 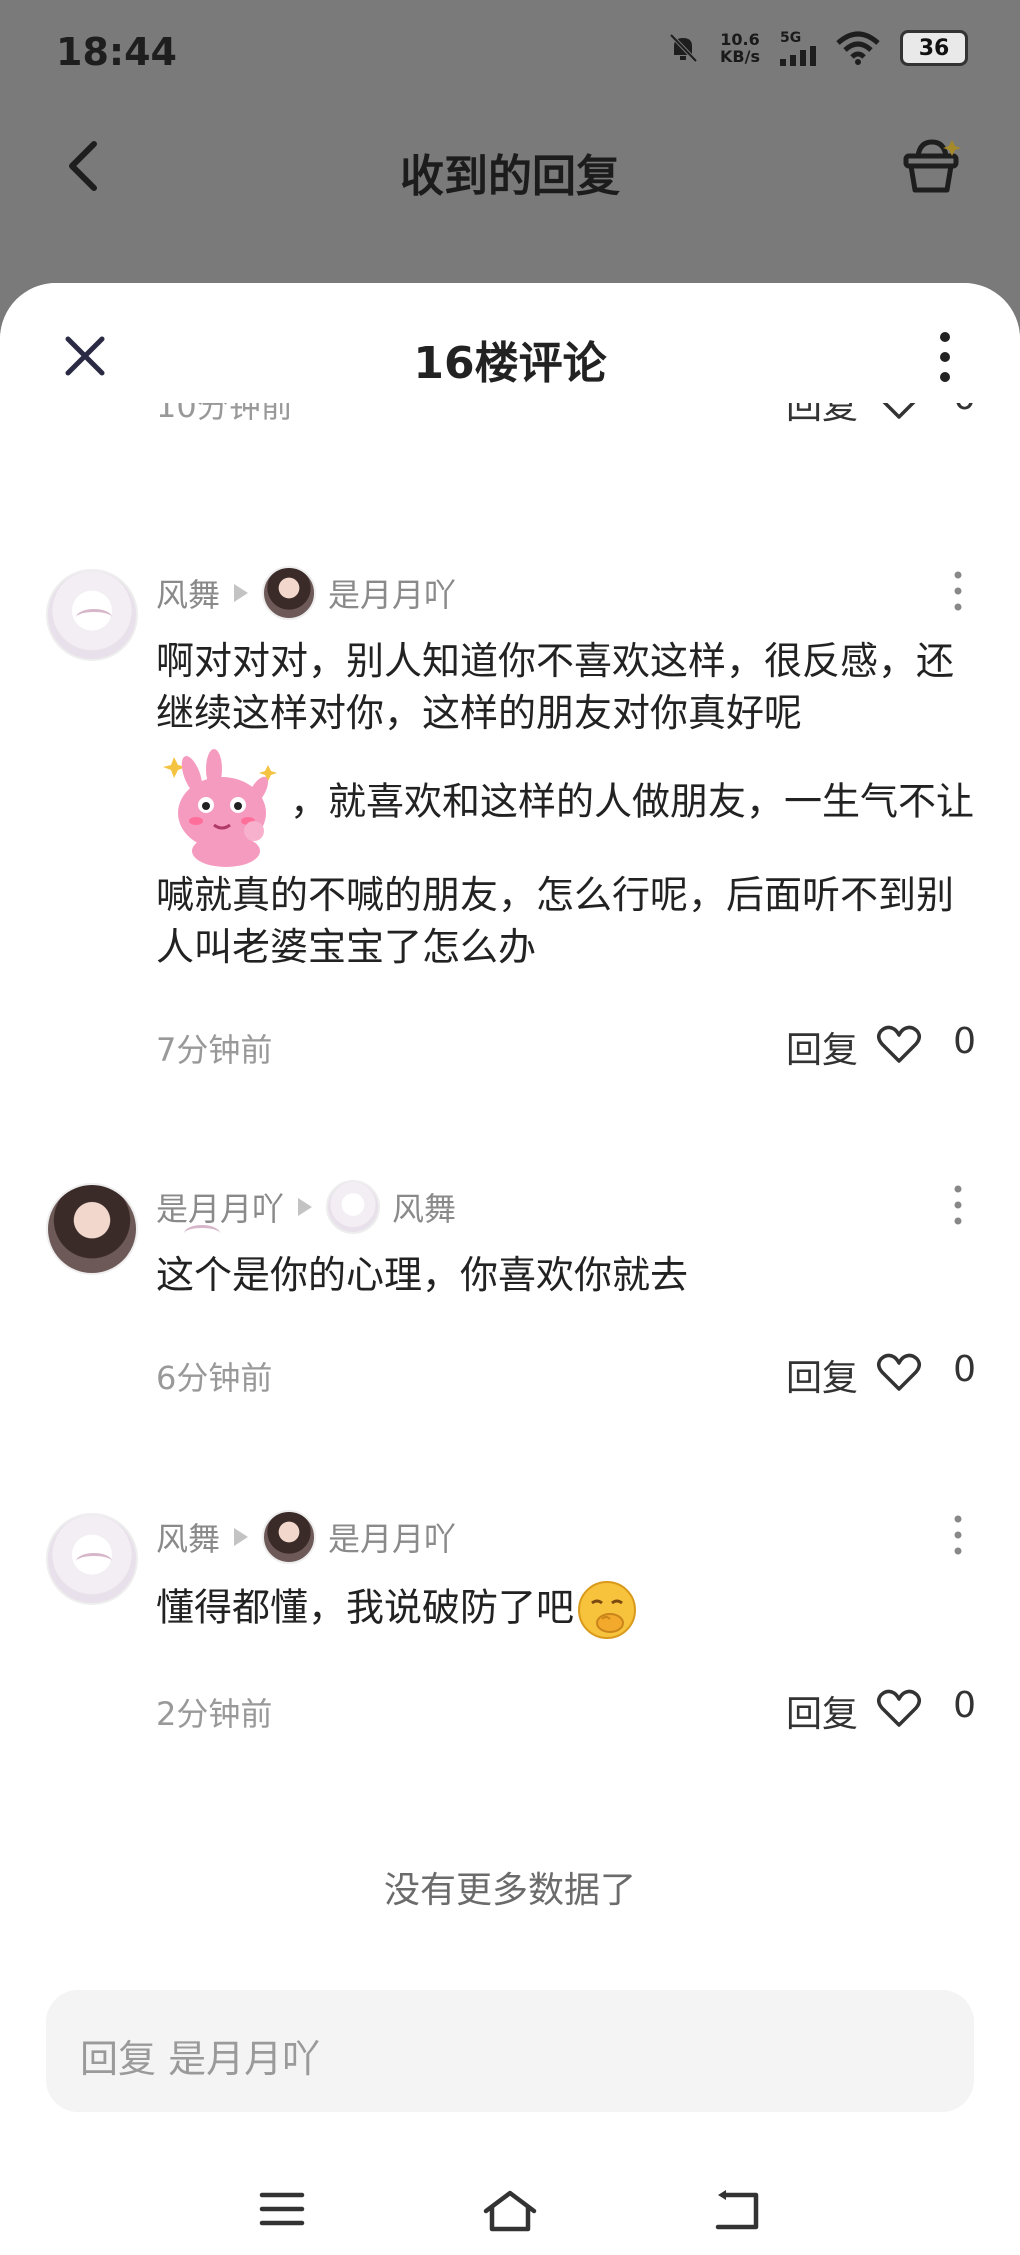 I want to click on home-icon, so click(x=510, y=2211).